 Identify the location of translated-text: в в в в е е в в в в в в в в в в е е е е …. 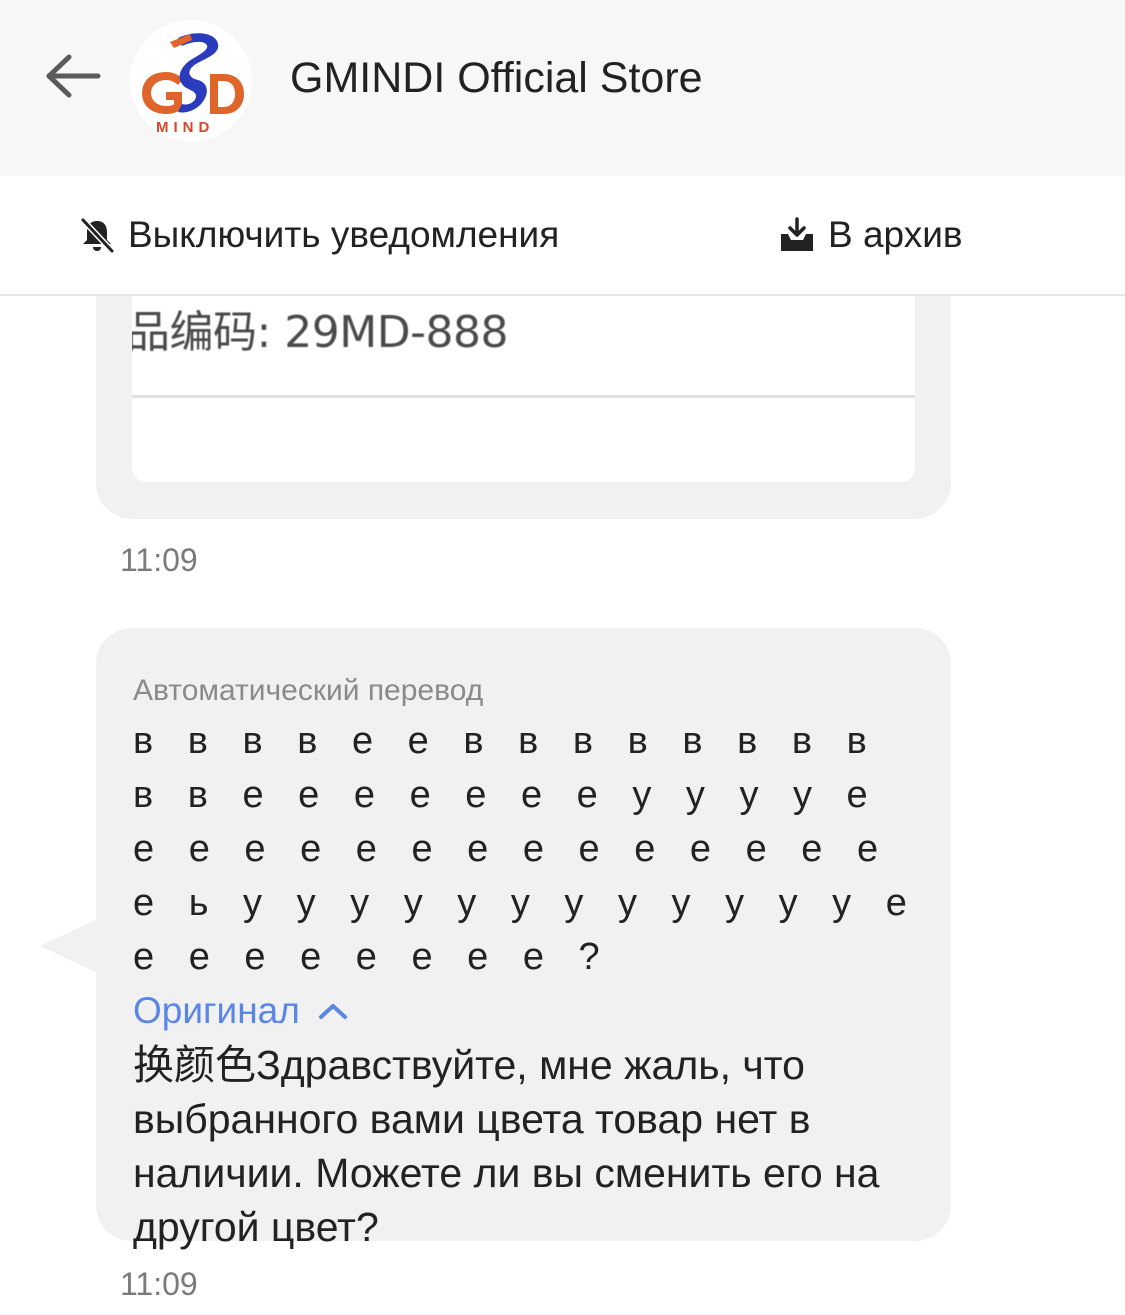
(524, 849).